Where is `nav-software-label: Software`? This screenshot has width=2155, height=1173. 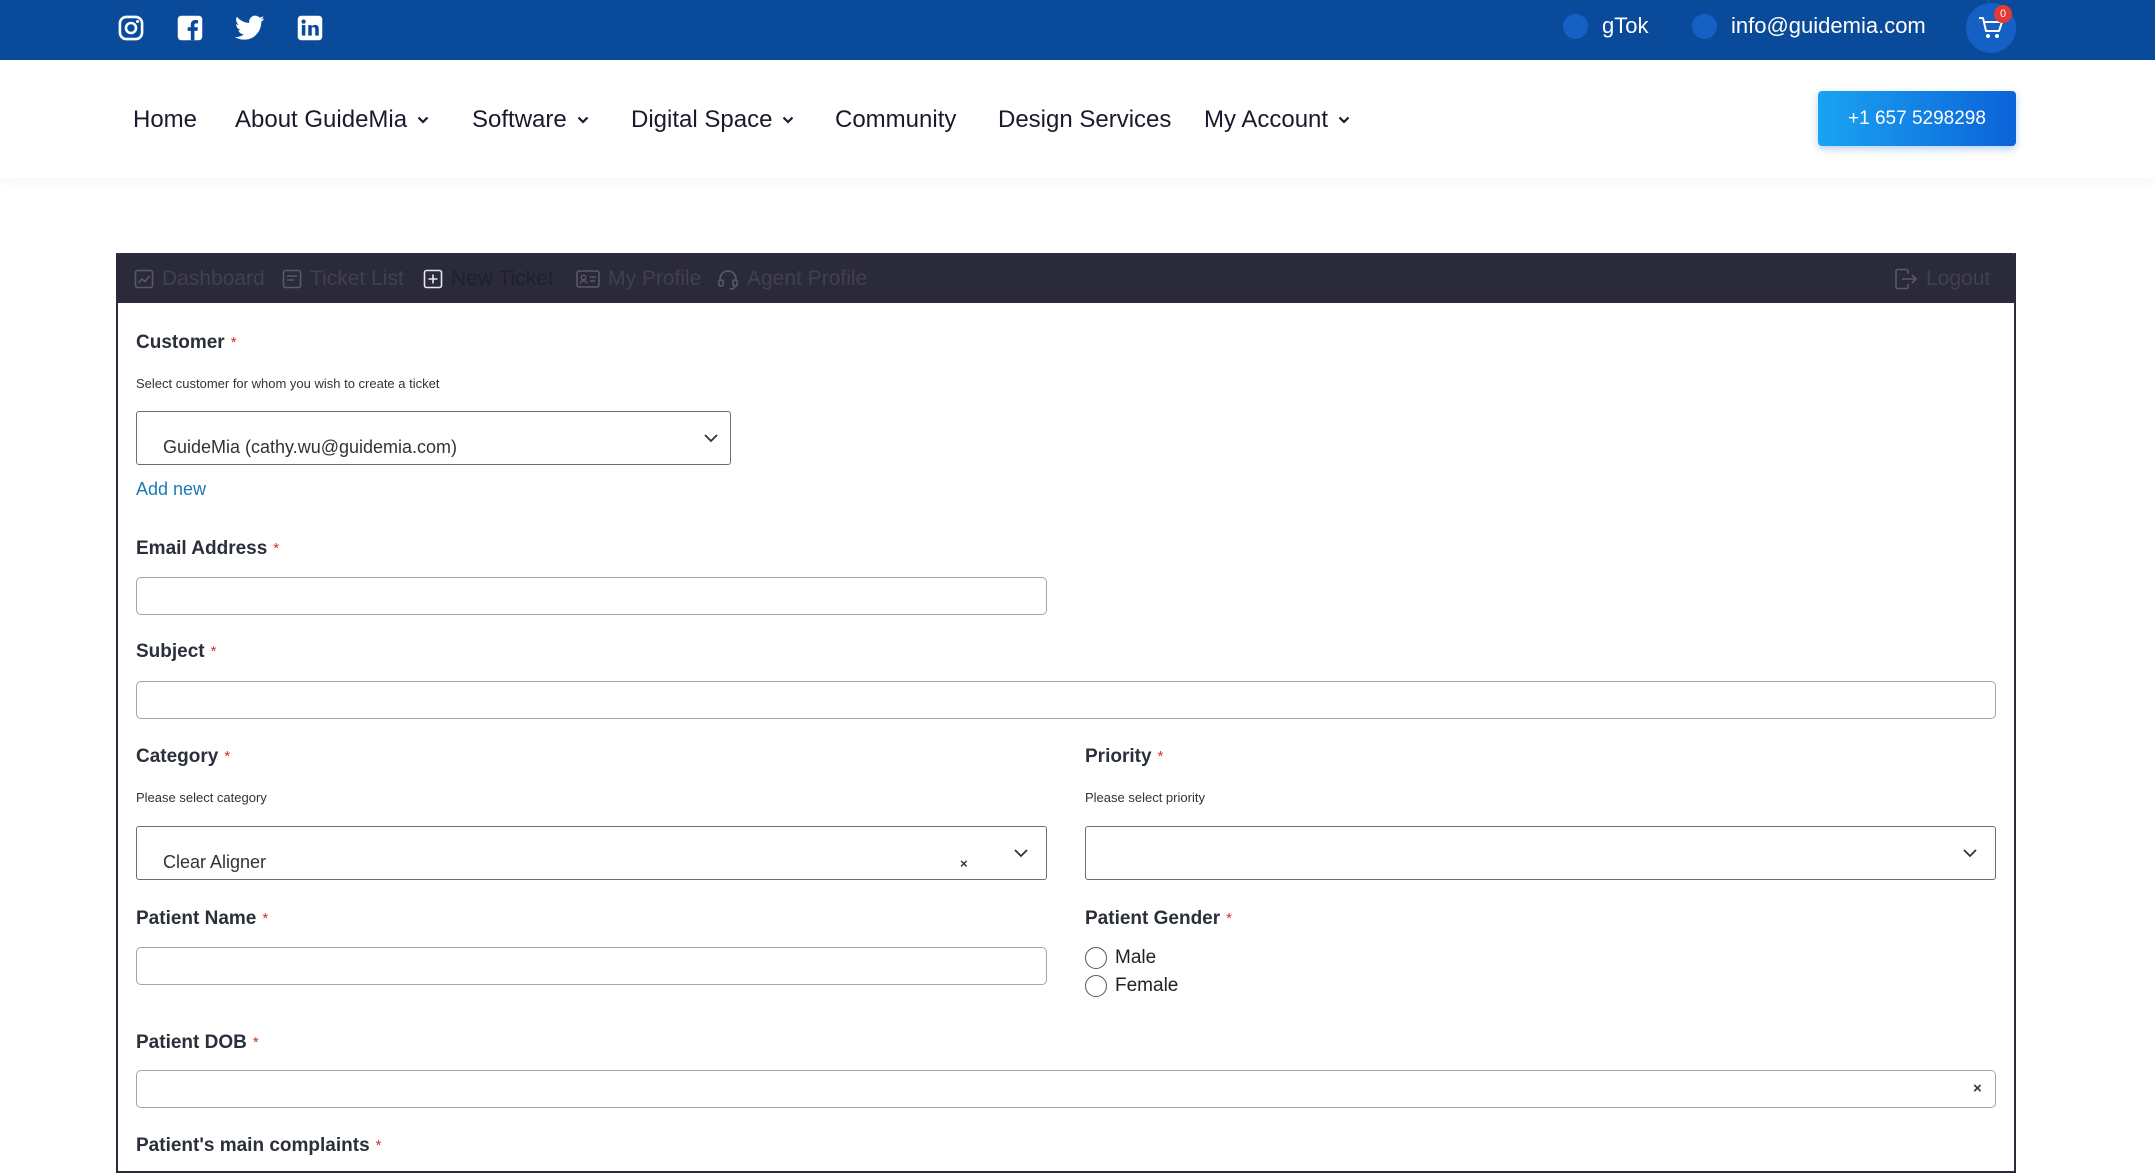
nav-software-label: Software is located at coordinates (519, 119).